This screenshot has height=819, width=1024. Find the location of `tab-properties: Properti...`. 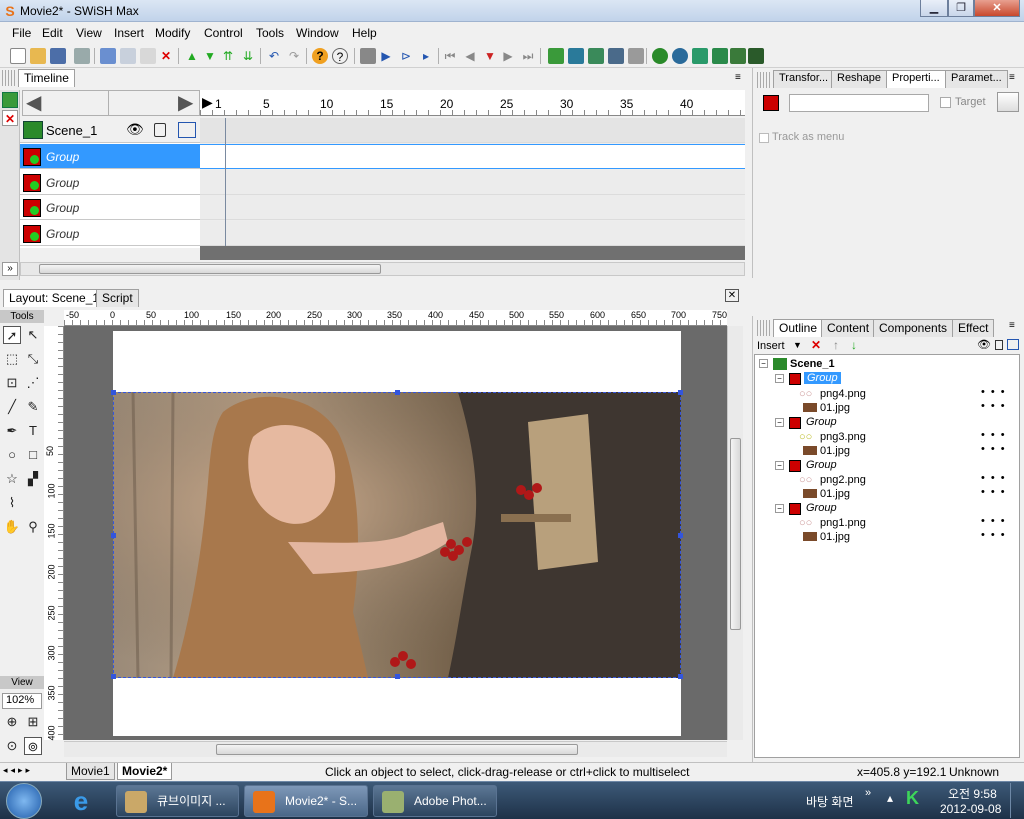

tab-properties: Properti... is located at coordinates (916, 79).